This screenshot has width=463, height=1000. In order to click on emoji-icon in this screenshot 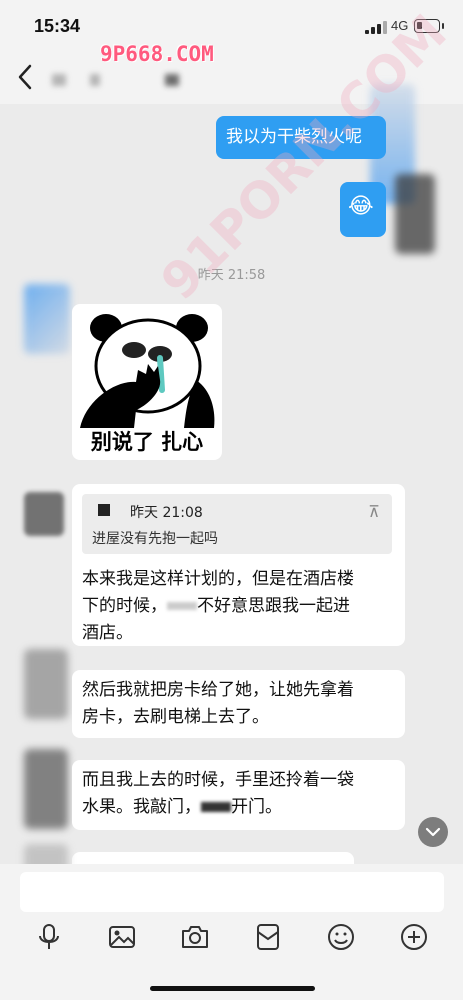, I will do `click(341, 937)`.